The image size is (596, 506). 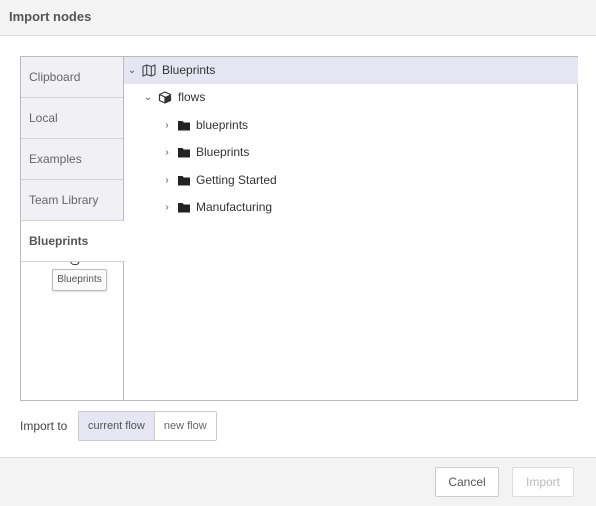 I want to click on tree-folder-row: › Manufacturing, so click(x=351, y=207).